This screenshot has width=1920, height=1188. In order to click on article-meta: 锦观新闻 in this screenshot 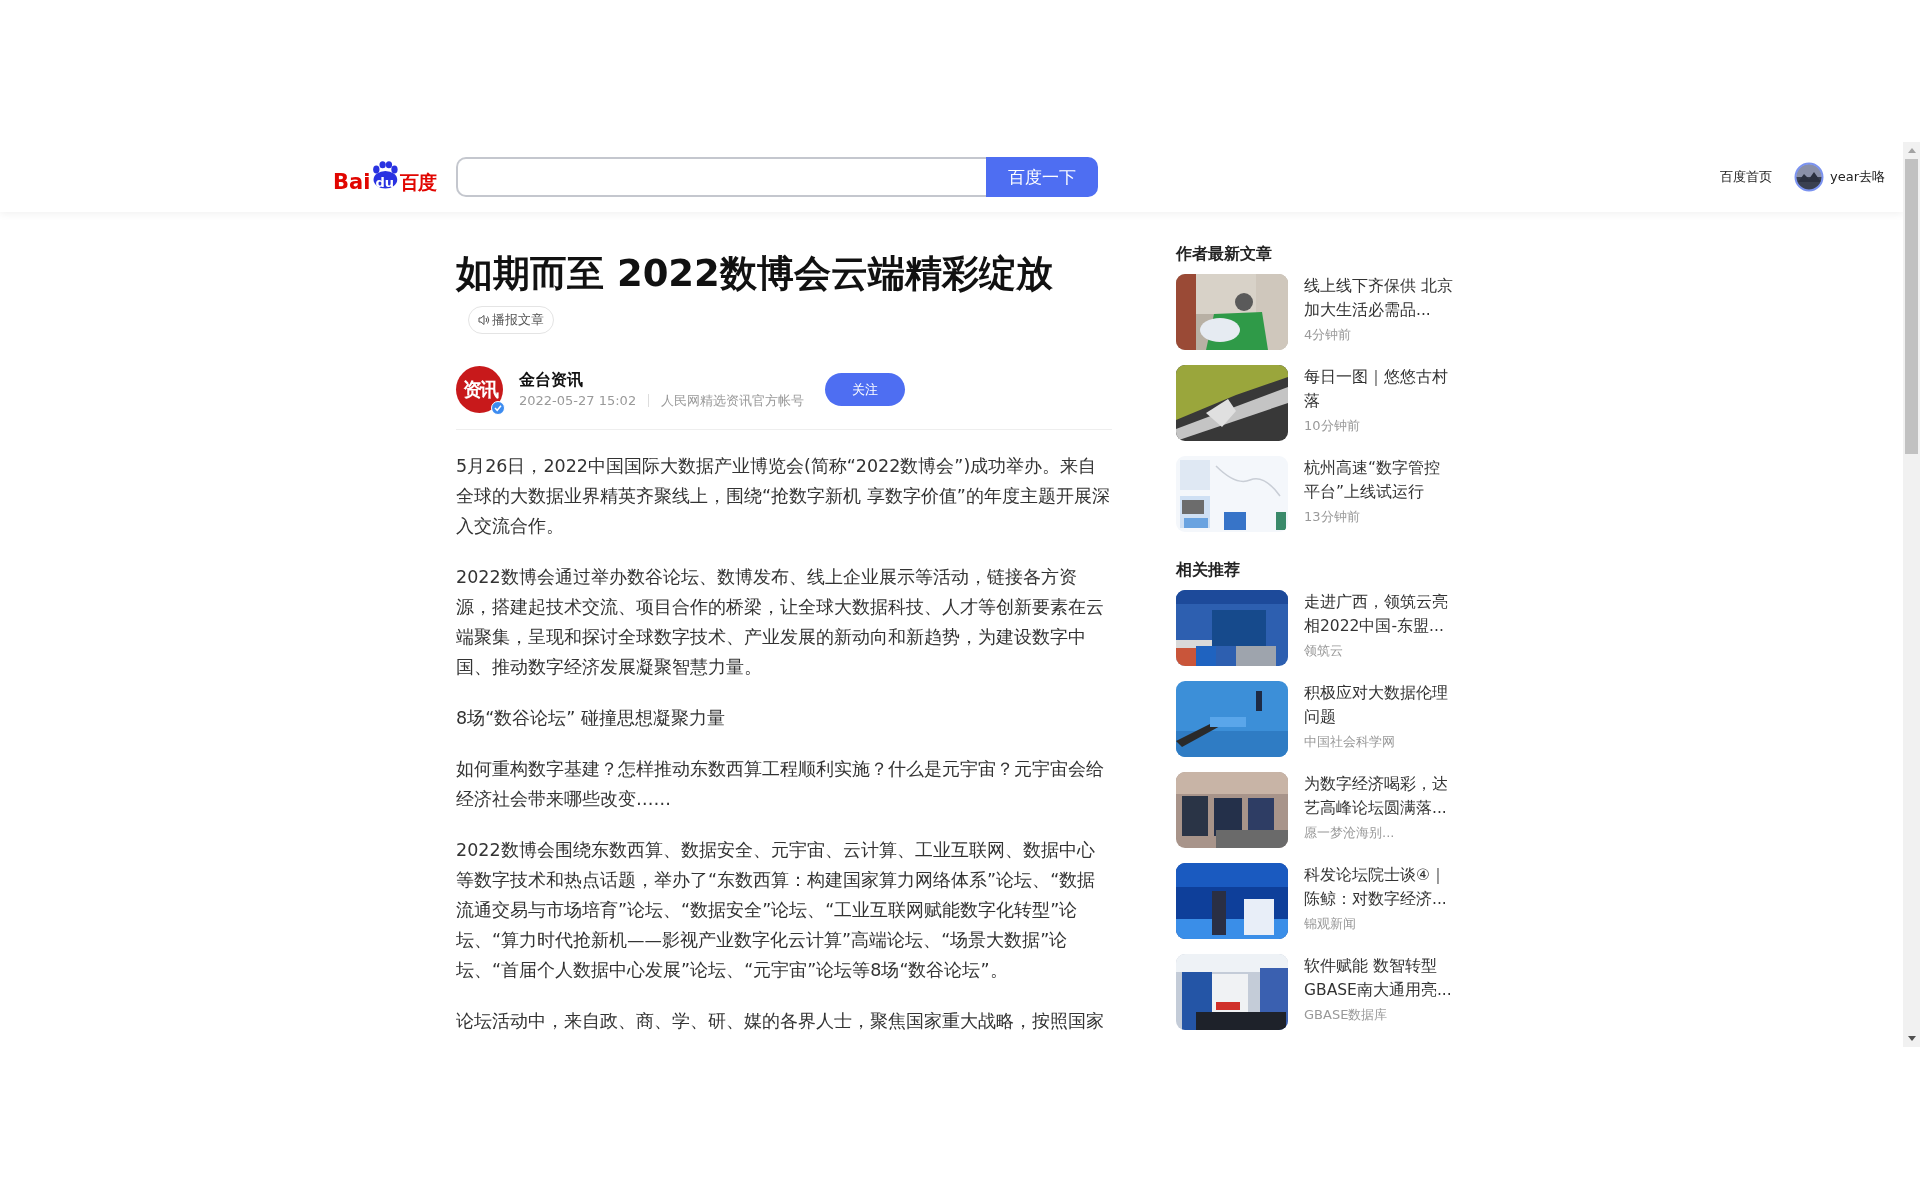, I will do `click(1330, 924)`.